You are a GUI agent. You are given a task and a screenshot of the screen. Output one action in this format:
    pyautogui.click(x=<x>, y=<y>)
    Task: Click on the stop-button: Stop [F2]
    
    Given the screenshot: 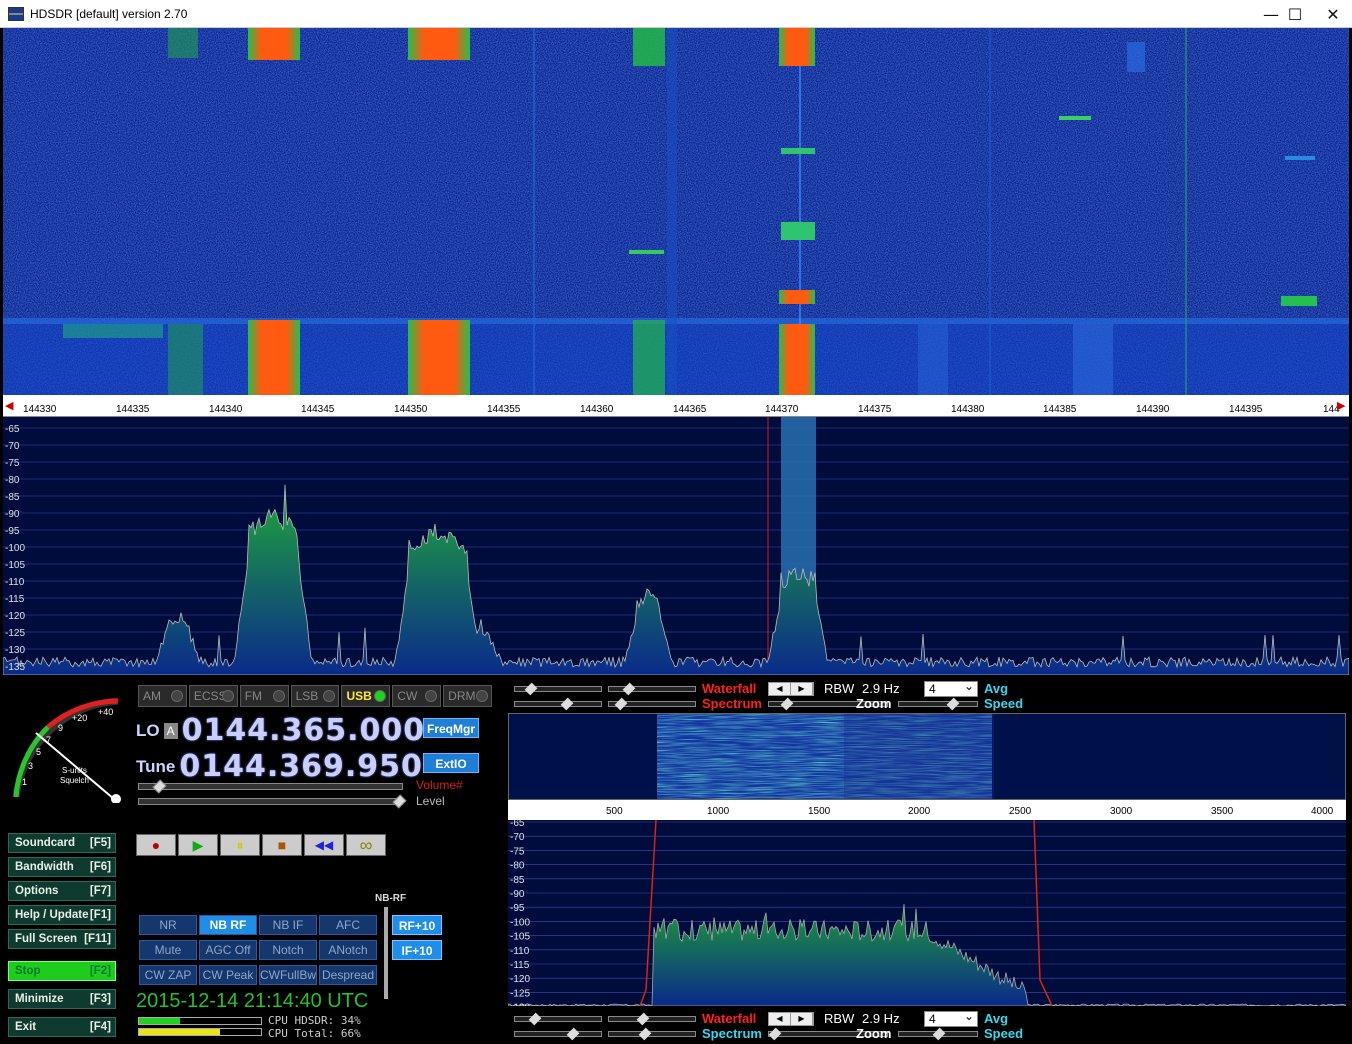 What is the action you would take?
    pyautogui.click(x=62, y=971)
    